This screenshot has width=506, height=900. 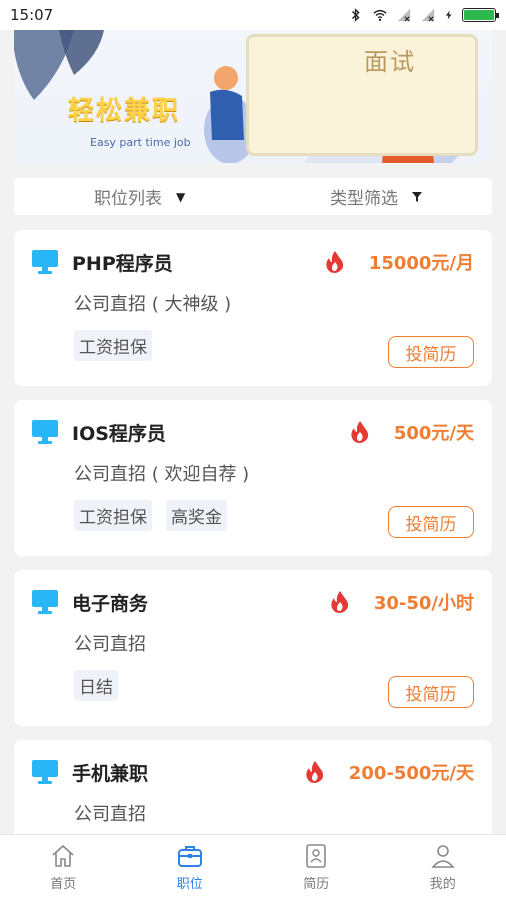 What do you see at coordinates (448, 15) in the screenshot?
I see `charging-icon` at bounding box center [448, 15].